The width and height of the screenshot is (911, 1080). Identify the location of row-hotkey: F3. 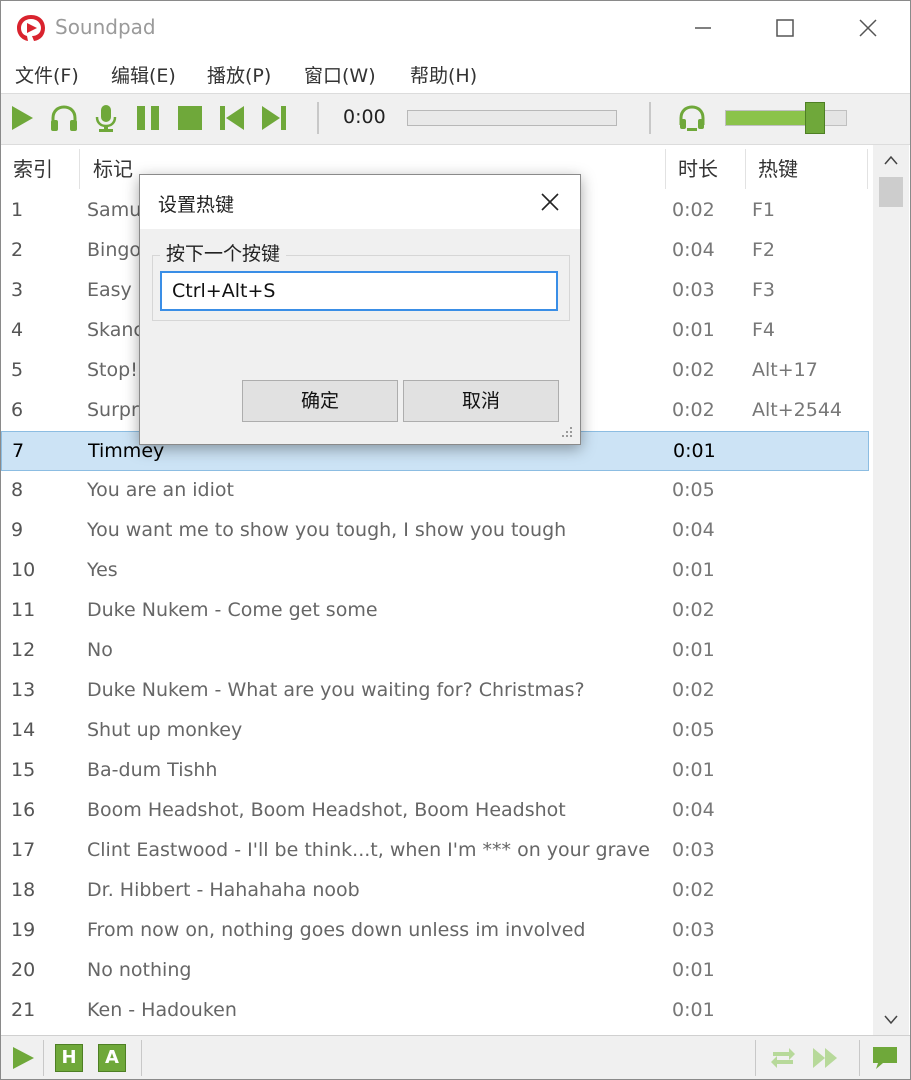
(764, 290).